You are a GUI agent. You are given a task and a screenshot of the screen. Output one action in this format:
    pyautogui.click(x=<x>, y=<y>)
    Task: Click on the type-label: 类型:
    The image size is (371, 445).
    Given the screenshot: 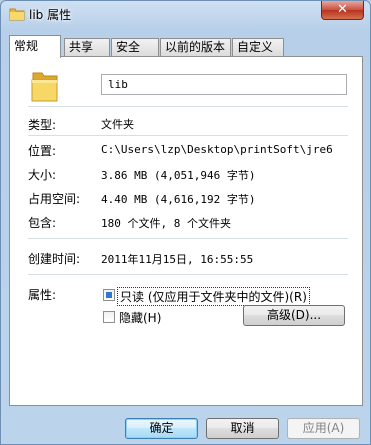 What is the action you would take?
    pyautogui.click(x=42, y=125)
    